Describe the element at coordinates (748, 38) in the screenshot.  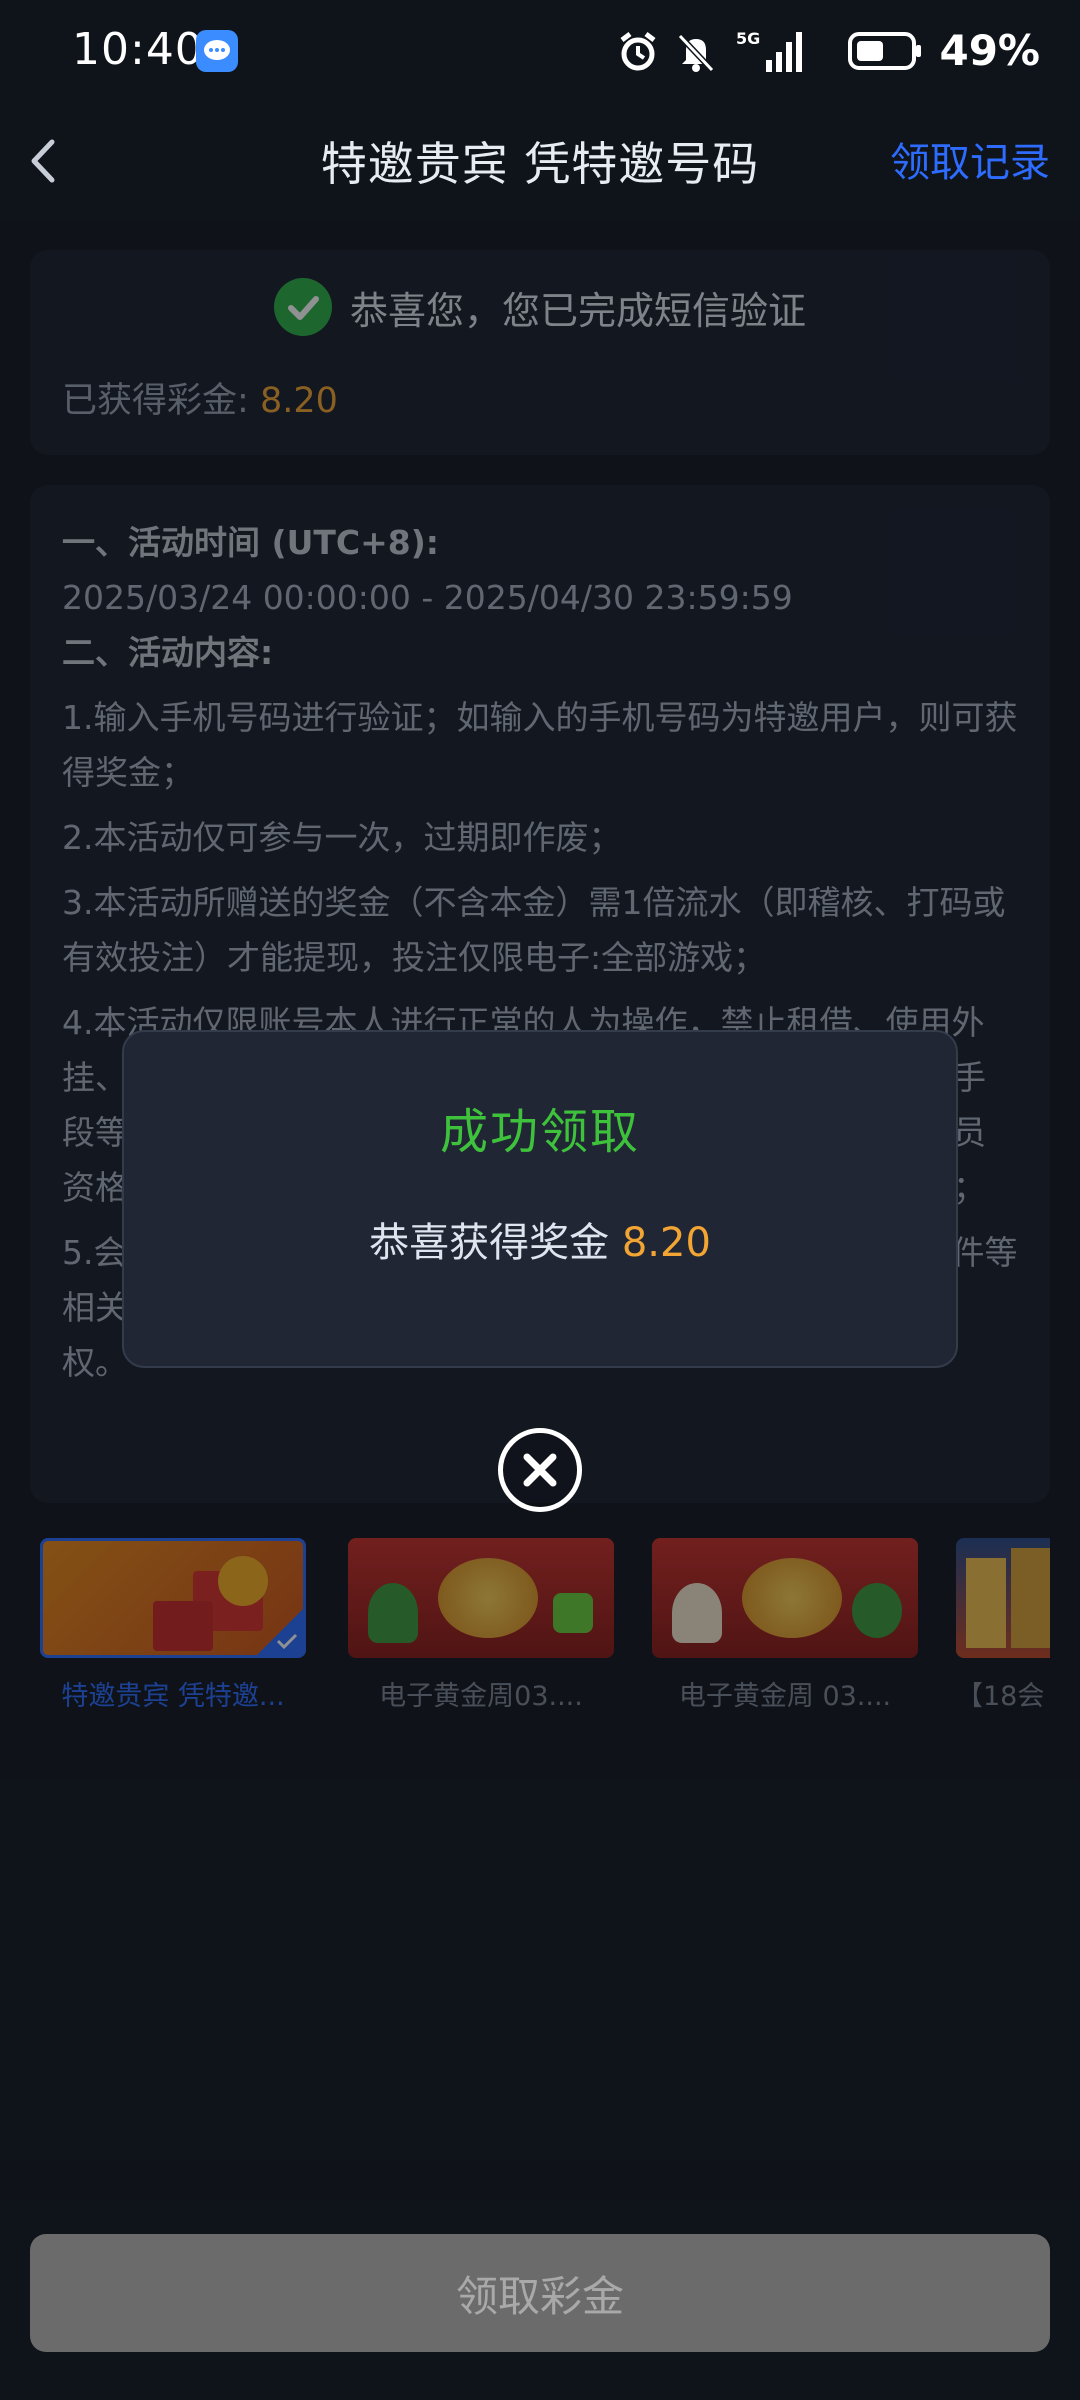
I see `svg-text: 5G` at that location.